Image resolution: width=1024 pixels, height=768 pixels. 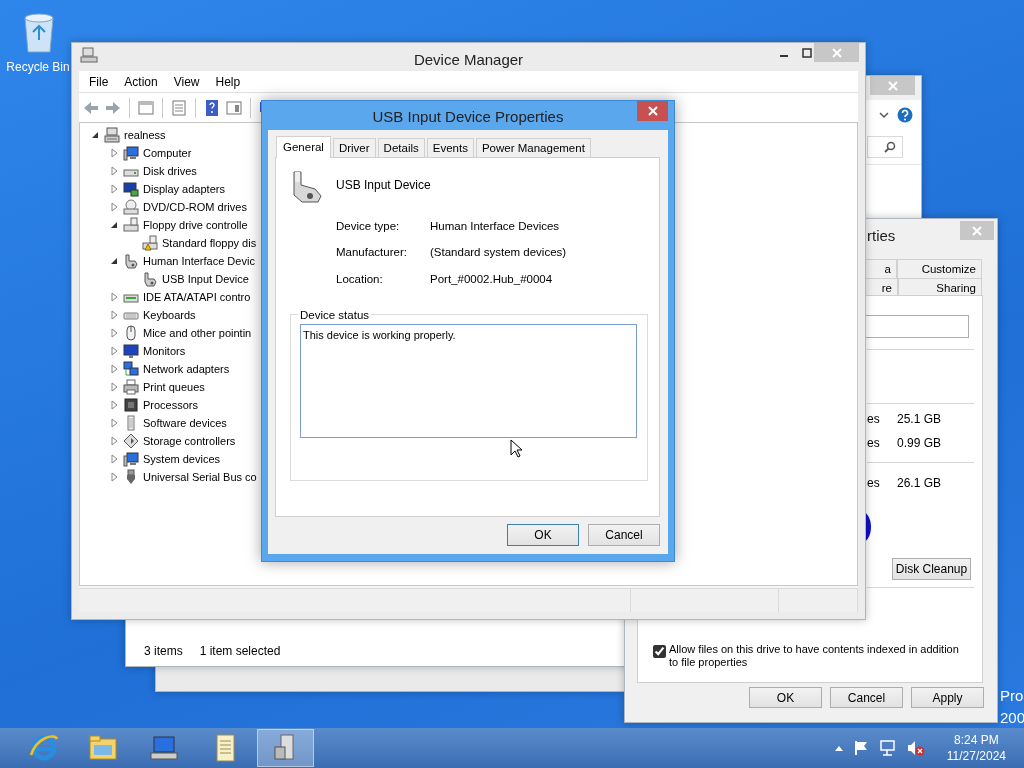 I want to click on menu-item: Action, so click(x=141, y=81).